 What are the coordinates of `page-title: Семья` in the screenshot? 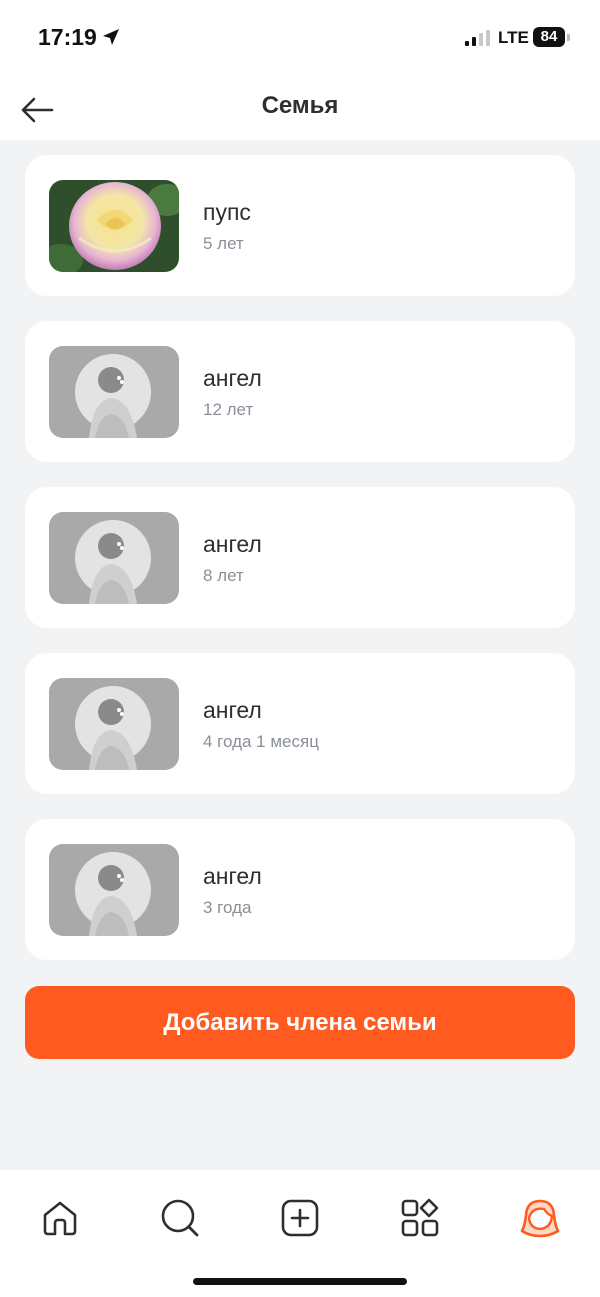 It's located at (300, 105).